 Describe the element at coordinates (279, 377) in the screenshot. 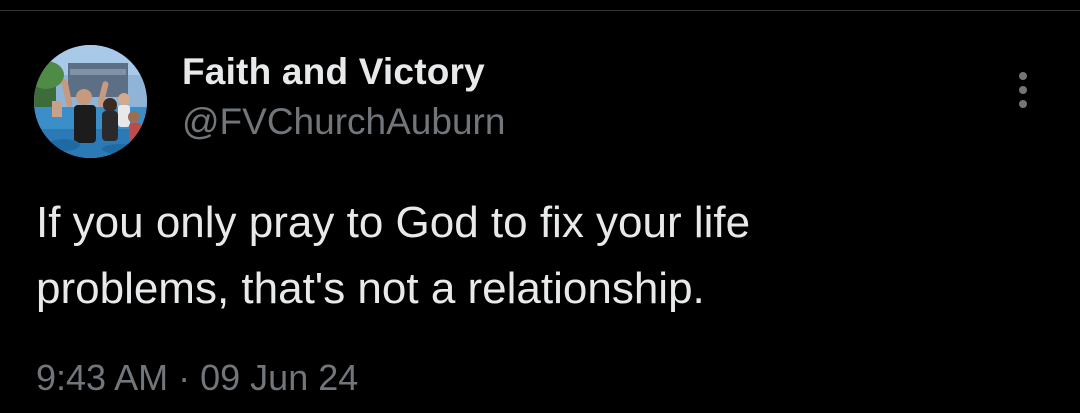

I see `post-date: 09 Jun 24` at that location.